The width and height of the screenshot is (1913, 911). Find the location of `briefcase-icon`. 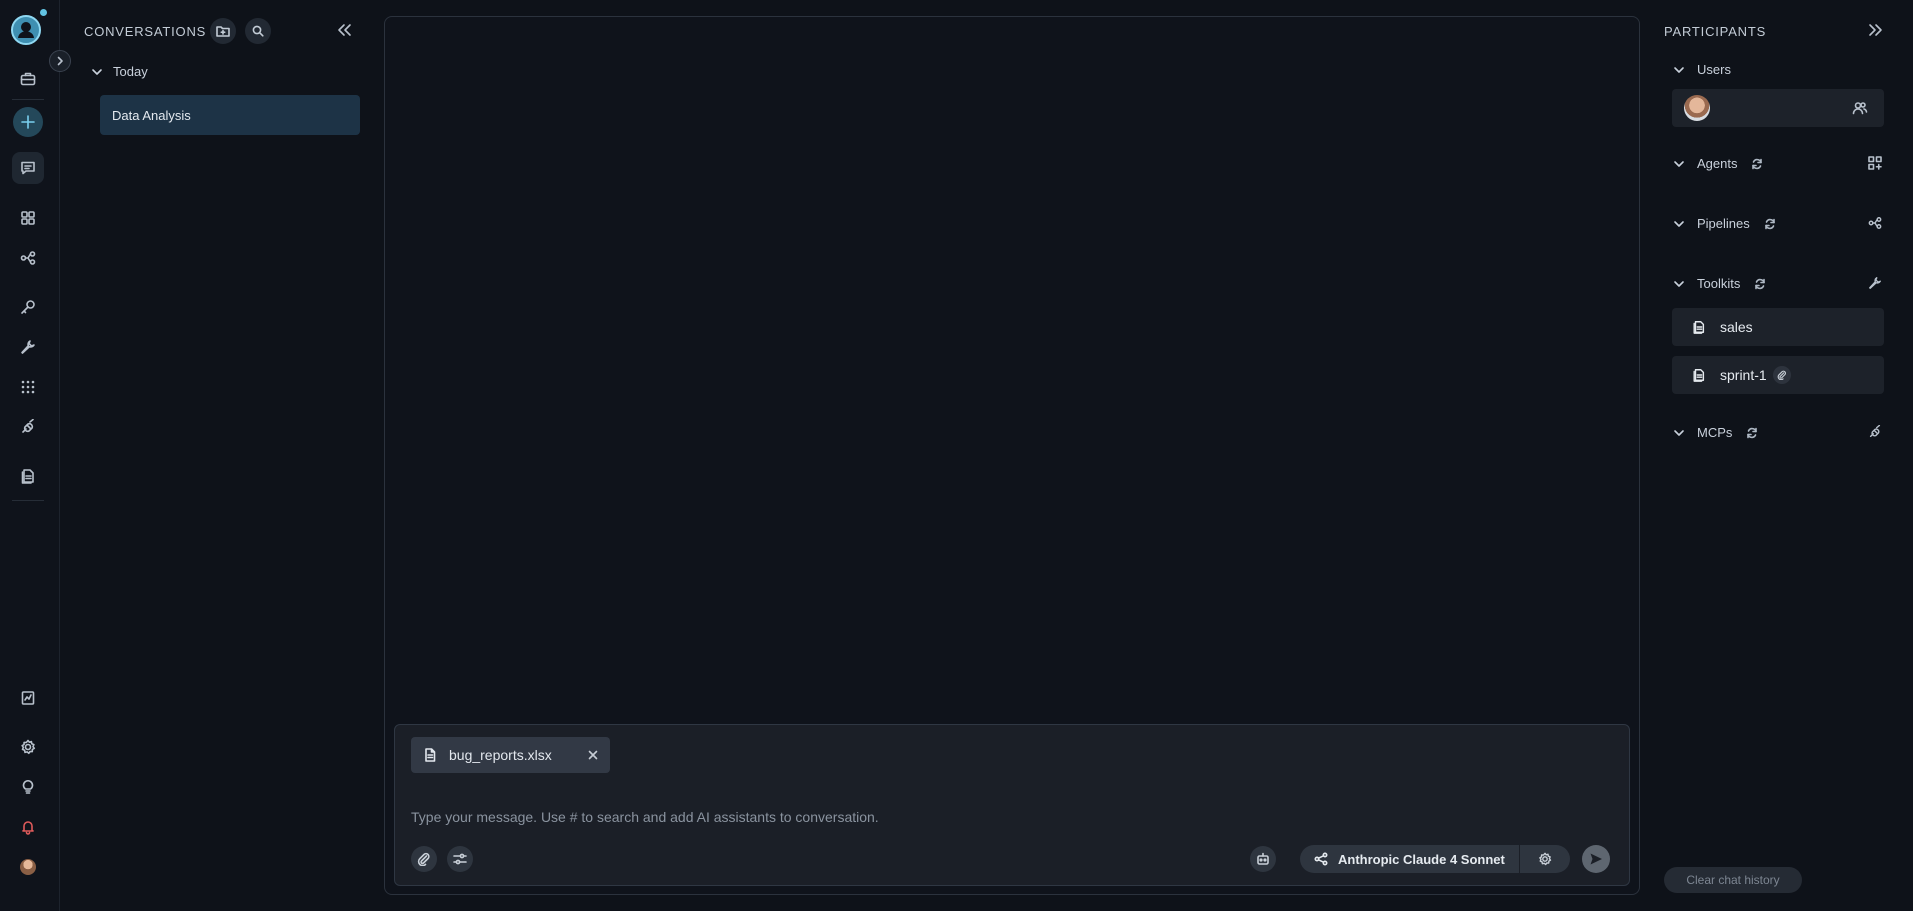

briefcase-icon is located at coordinates (28, 79).